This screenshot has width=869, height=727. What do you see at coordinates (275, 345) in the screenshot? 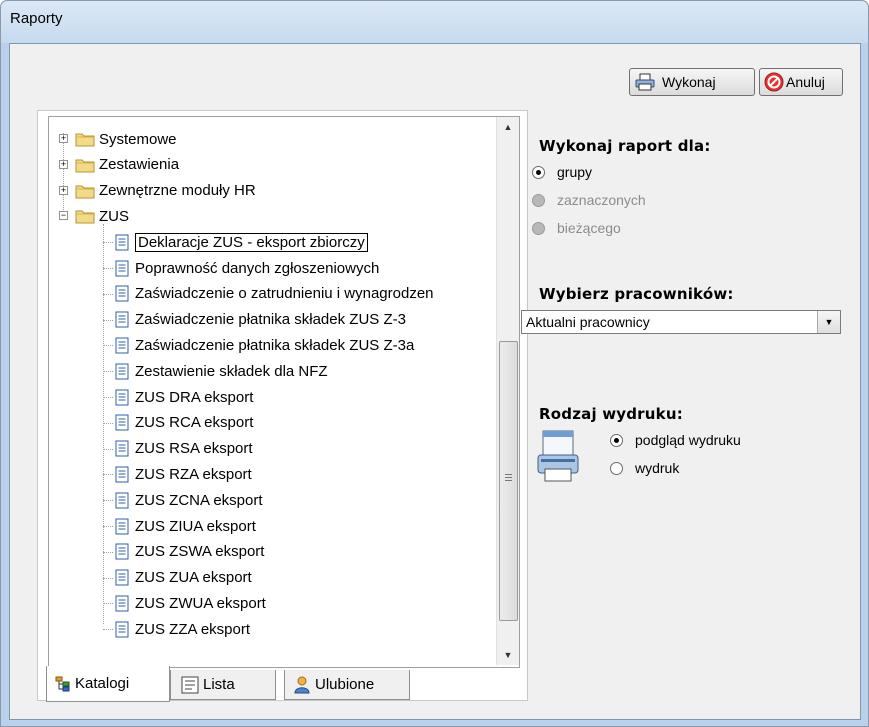
I see `tree-report-label: Zaświadczenie płatnika składek ZUS Z-3a` at bounding box center [275, 345].